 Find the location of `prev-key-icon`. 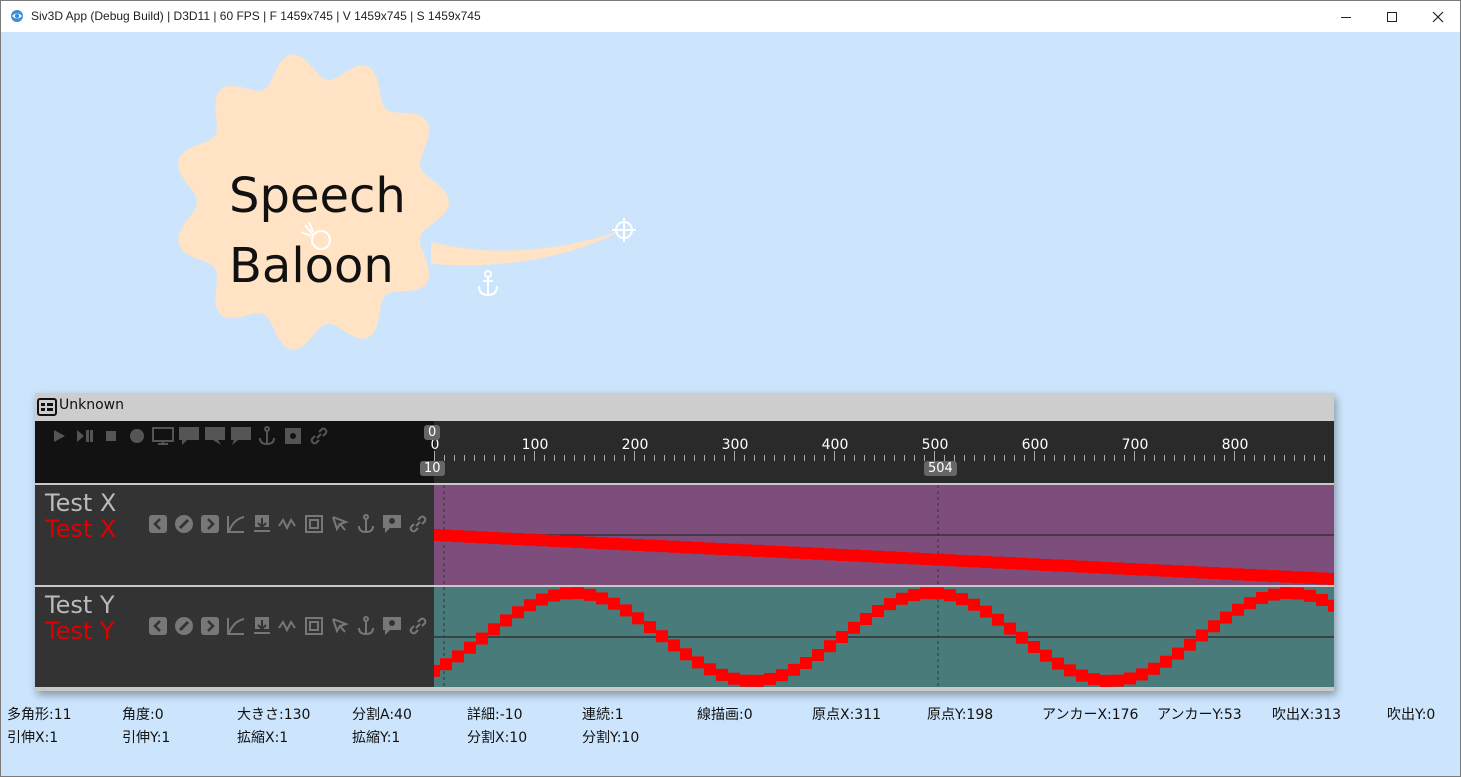

prev-key-icon is located at coordinates (158, 626).